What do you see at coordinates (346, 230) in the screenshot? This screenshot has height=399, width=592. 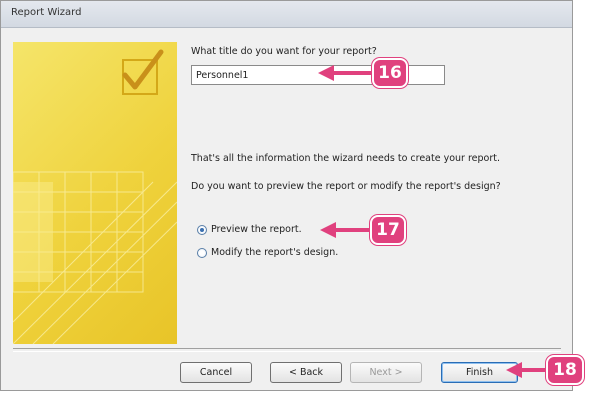 I see `callout-17-arrow` at bounding box center [346, 230].